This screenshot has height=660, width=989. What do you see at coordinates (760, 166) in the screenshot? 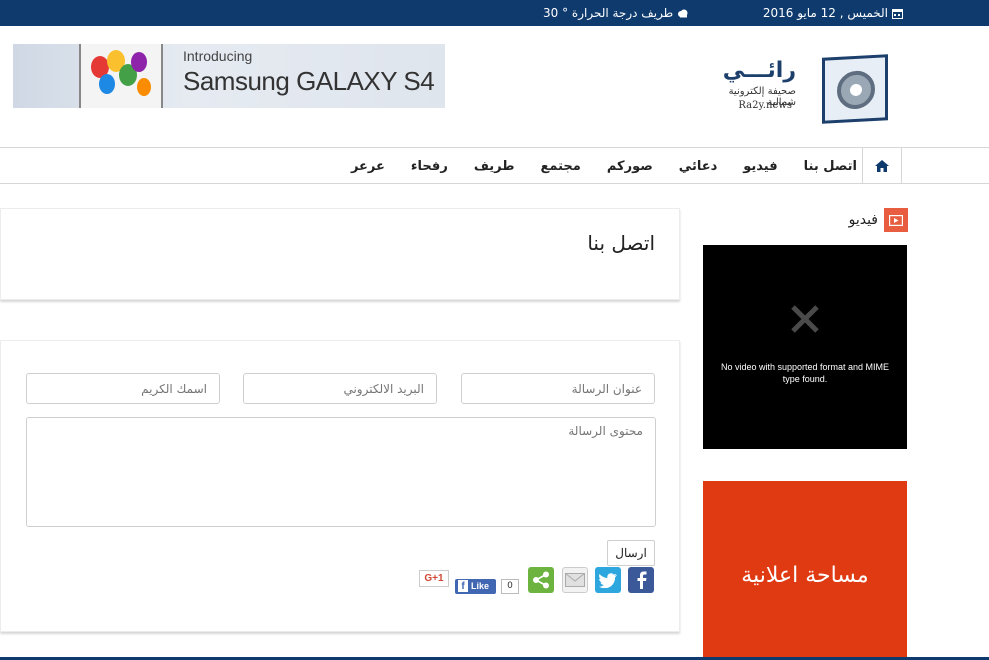
I see `nav-item-video: فيديو` at bounding box center [760, 166].